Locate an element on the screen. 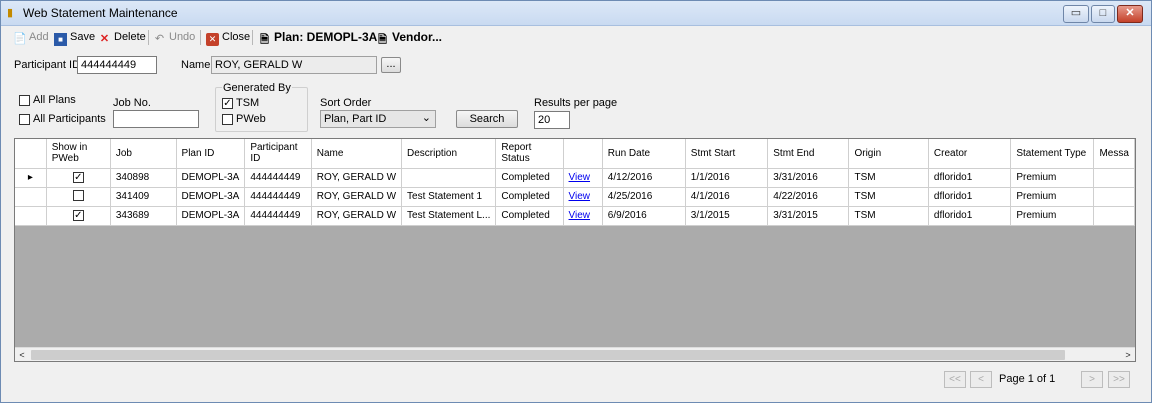 The image size is (1152, 403). message-cell is located at coordinates (1114, 197).